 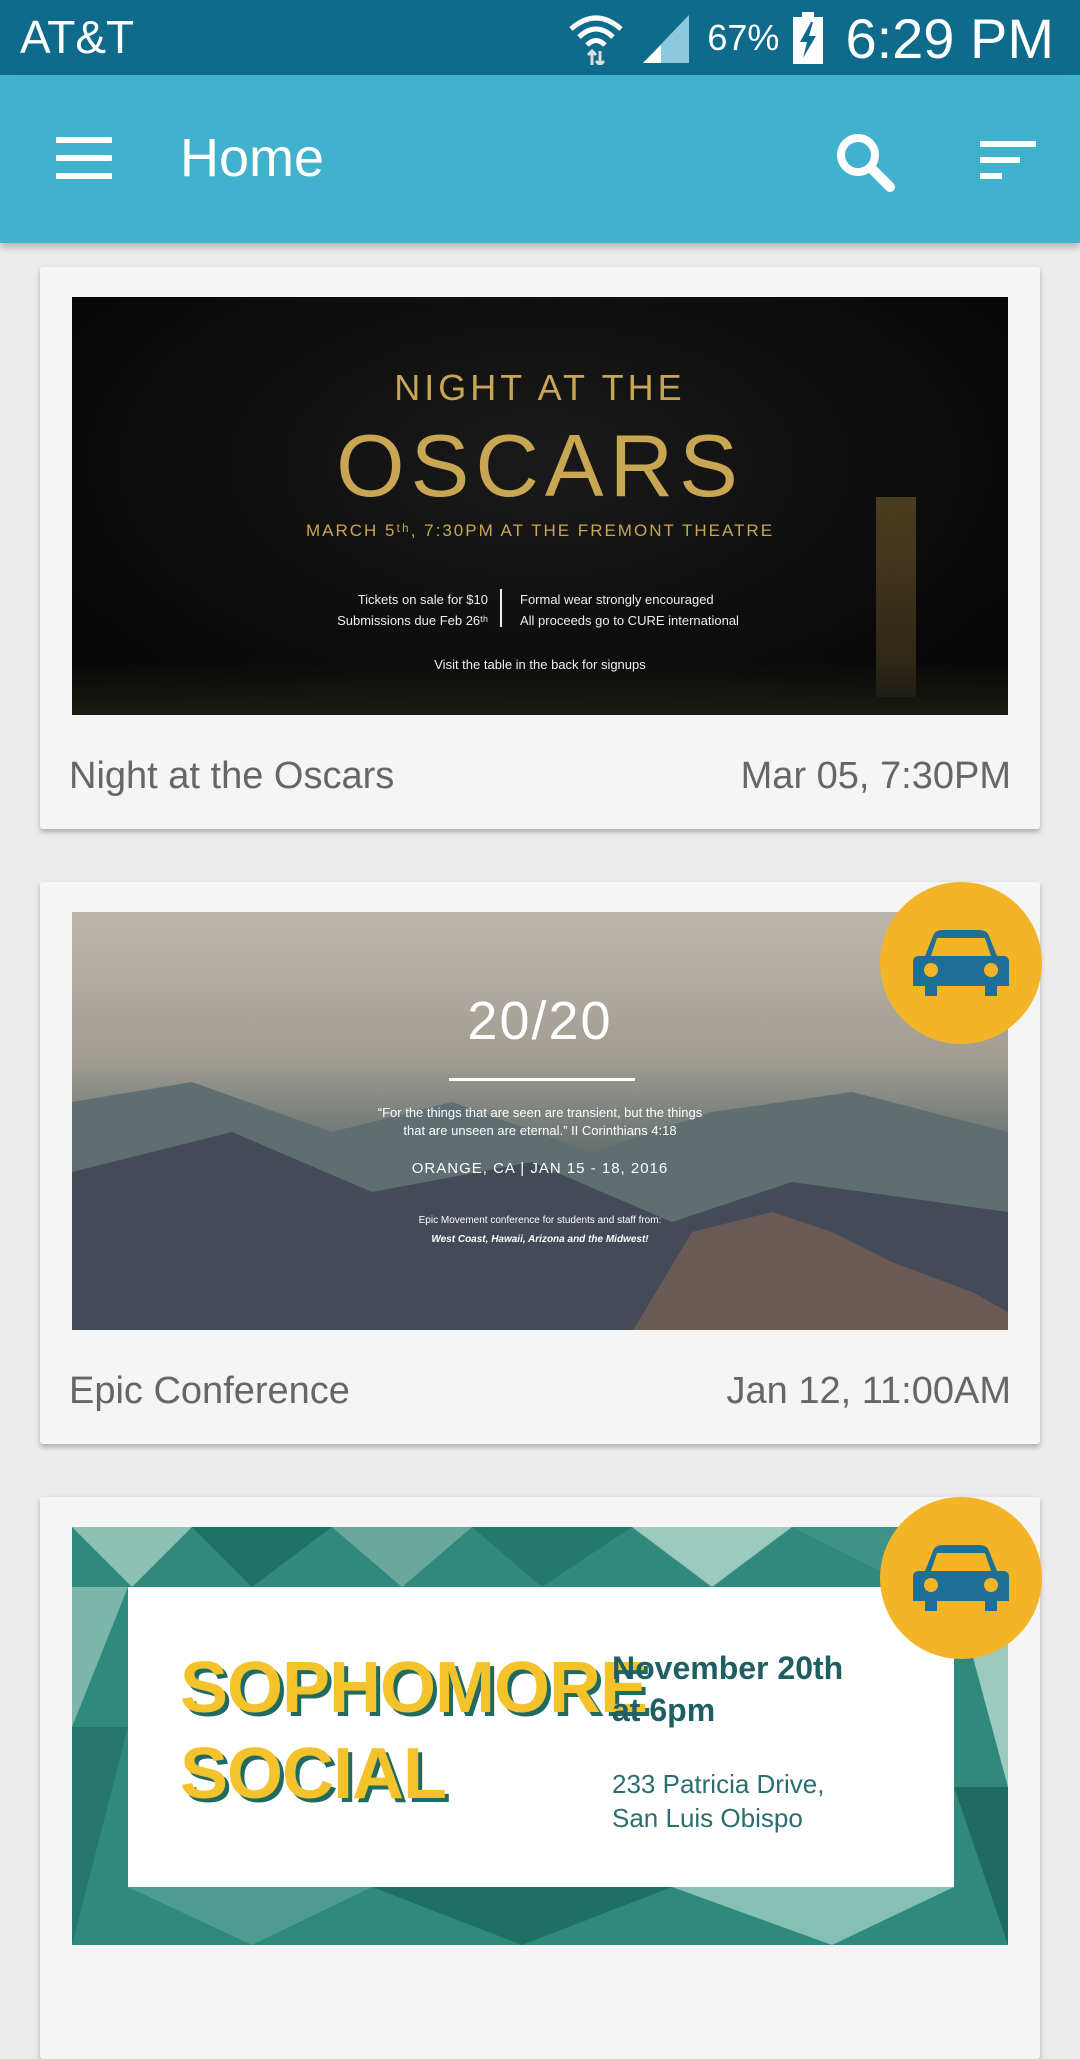 What do you see at coordinates (743, 37) in the screenshot?
I see `battery-percent: 67%` at bounding box center [743, 37].